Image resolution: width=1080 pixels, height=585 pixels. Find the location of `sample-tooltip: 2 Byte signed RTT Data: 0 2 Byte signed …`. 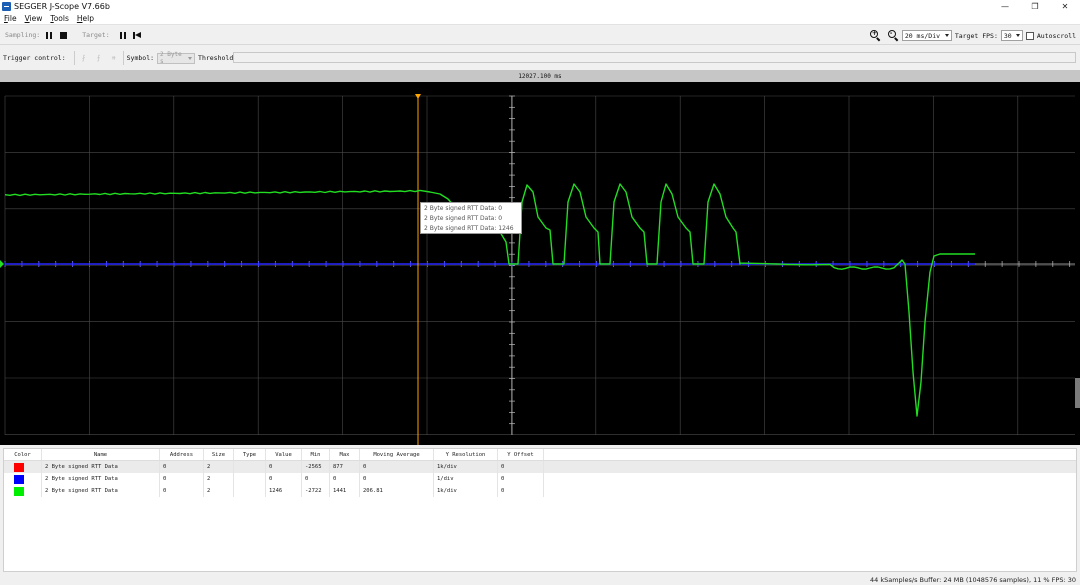

sample-tooltip: 2 Byte signed RTT Data: 0 2 Byte signed … is located at coordinates (471, 218).